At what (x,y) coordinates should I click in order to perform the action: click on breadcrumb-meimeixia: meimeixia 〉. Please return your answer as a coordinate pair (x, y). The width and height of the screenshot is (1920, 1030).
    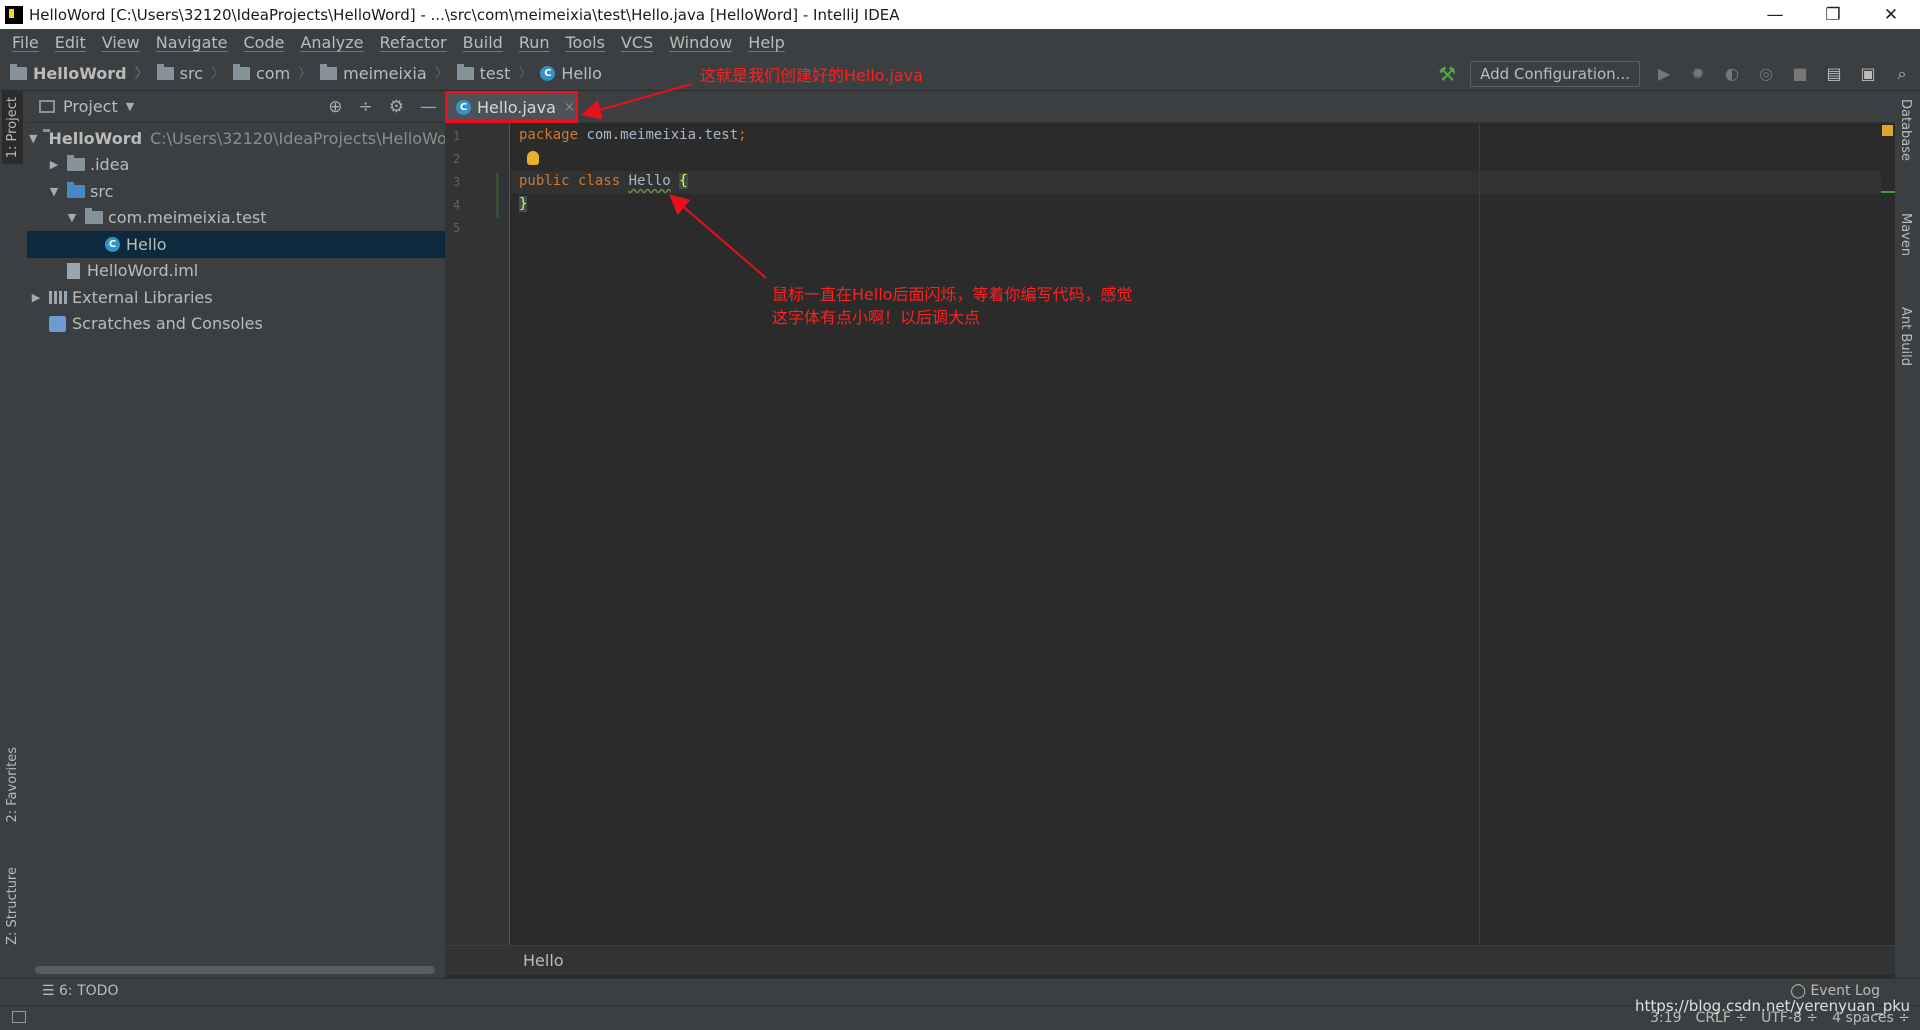
    Looking at the image, I should click on (388, 73).